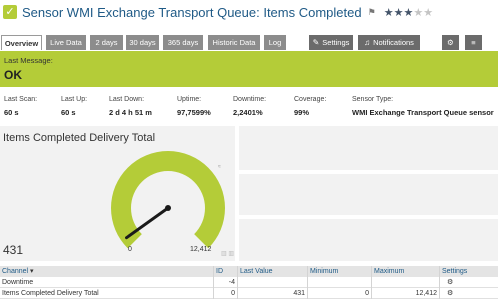 Image resolution: width=498 pixels, height=306 pixels. I want to click on gear-icon-button: ⚙, so click(450, 42).